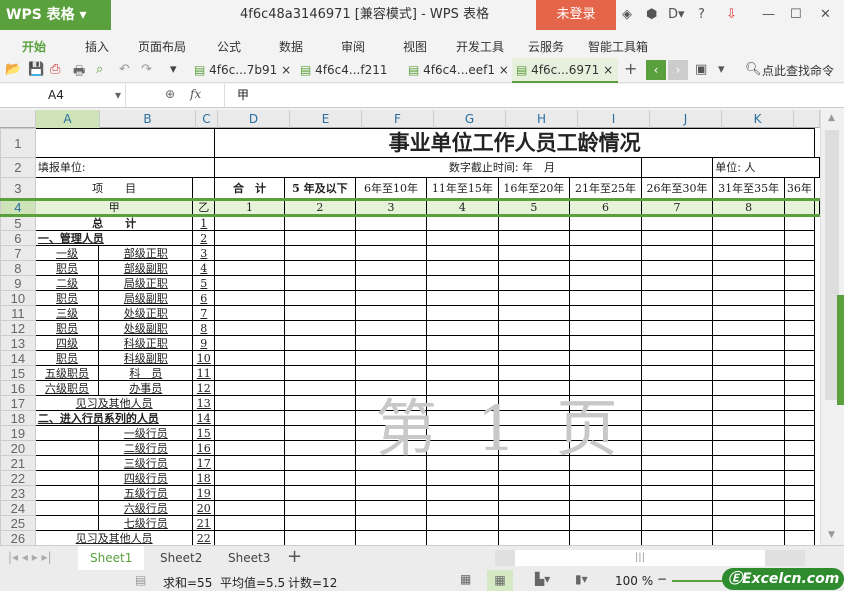 The height and width of the screenshot is (591, 844). What do you see at coordinates (146, 478) in the screenshot?
I see `position-label: 四级行员` at bounding box center [146, 478].